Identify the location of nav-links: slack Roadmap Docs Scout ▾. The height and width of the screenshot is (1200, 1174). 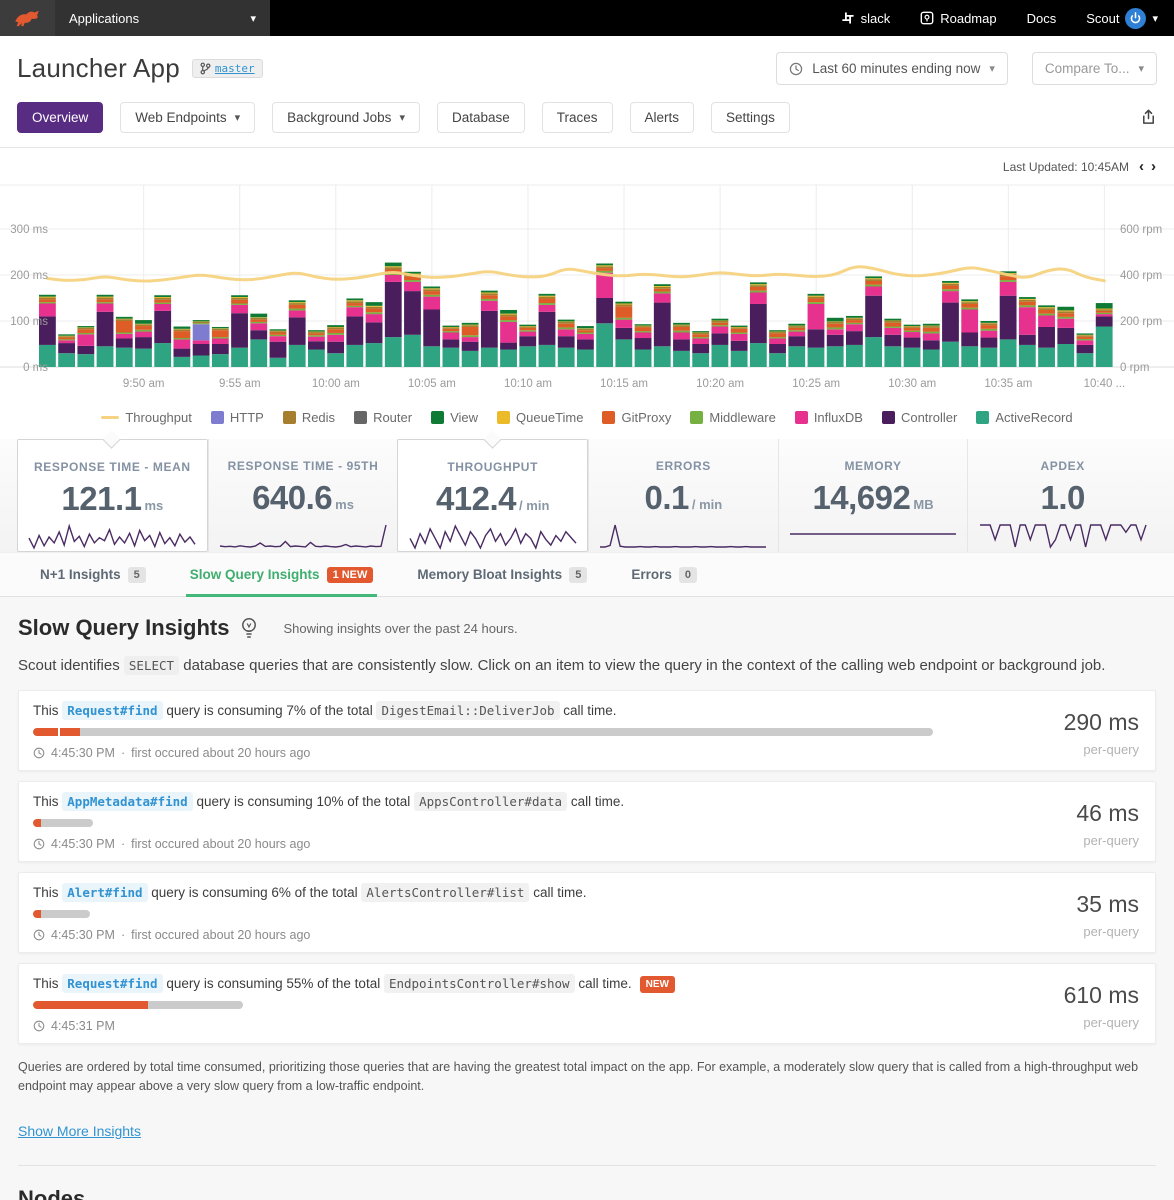
(722, 18).